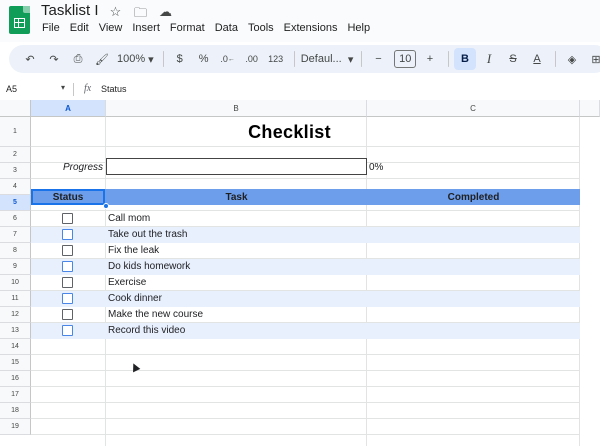  I want to click on text-color-button: A, so click(537, 59).